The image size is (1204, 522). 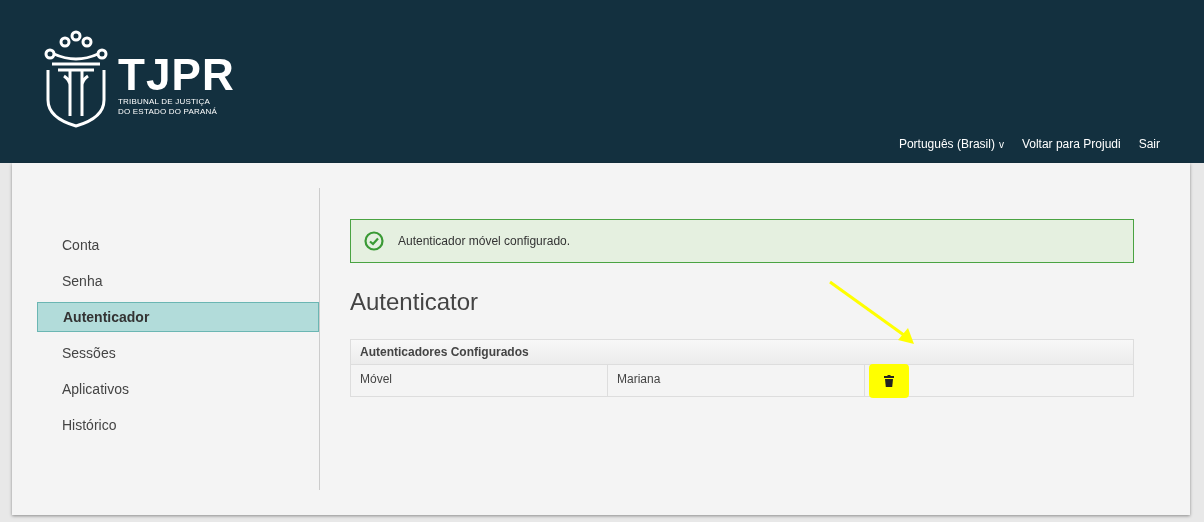 What do you see at coordinates (178, 425) in the screenshot?
I see `sidebar-item: Histórico` at bounding box center [178, 425].